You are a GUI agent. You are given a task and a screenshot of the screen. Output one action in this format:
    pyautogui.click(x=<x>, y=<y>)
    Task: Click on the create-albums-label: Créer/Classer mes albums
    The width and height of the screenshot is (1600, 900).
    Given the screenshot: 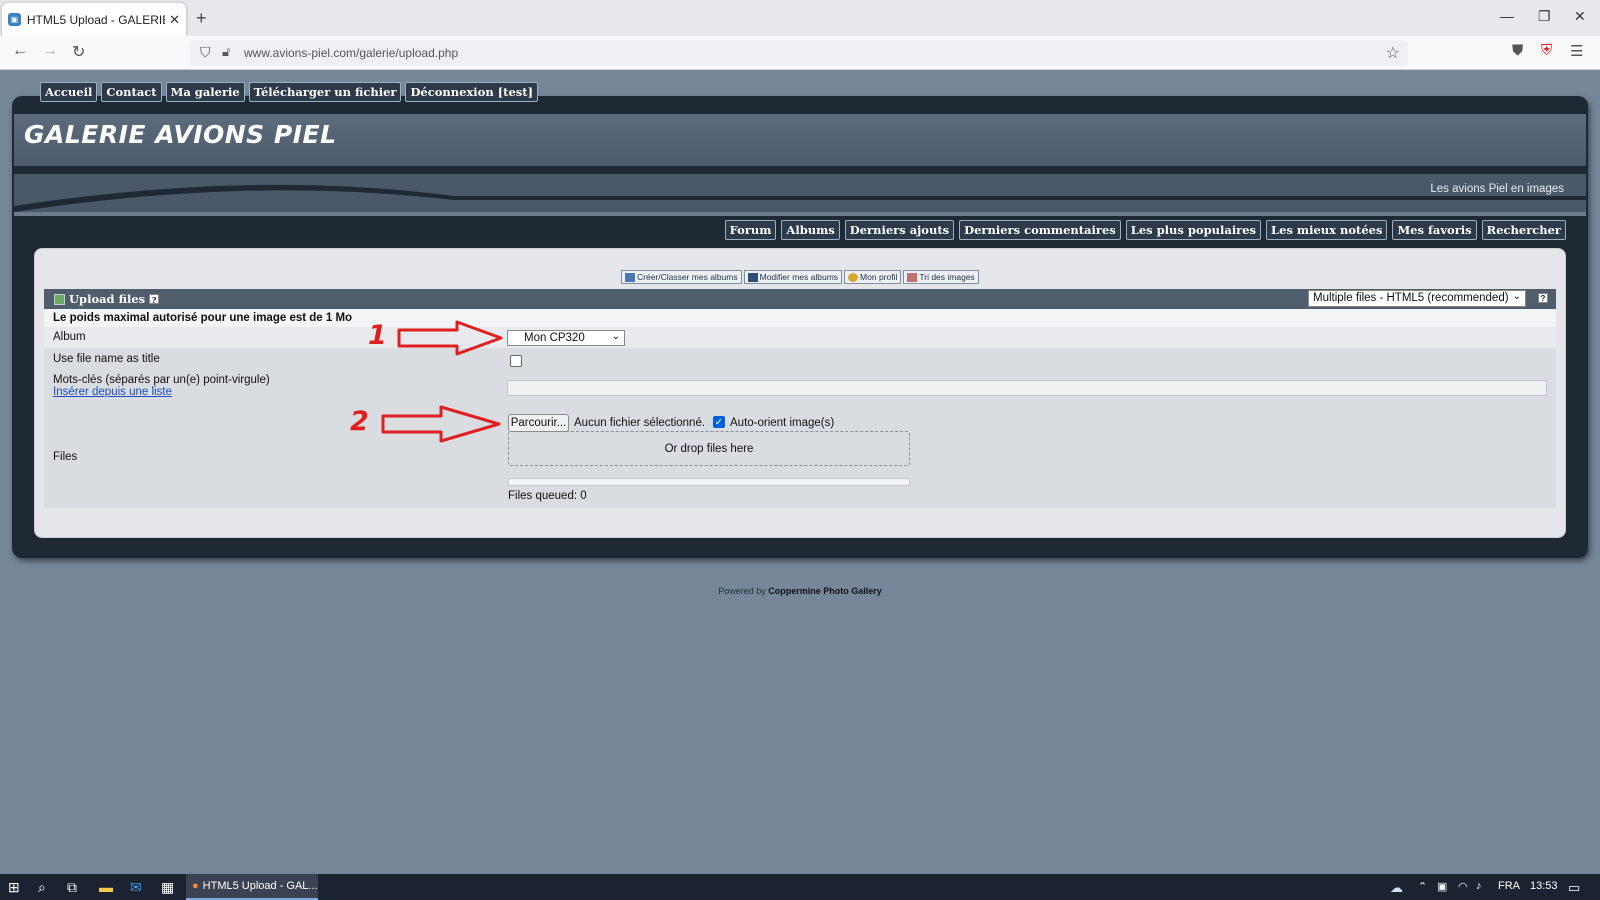 What is the action you would take?
    pyautogui.click(x=687, y=277)
    